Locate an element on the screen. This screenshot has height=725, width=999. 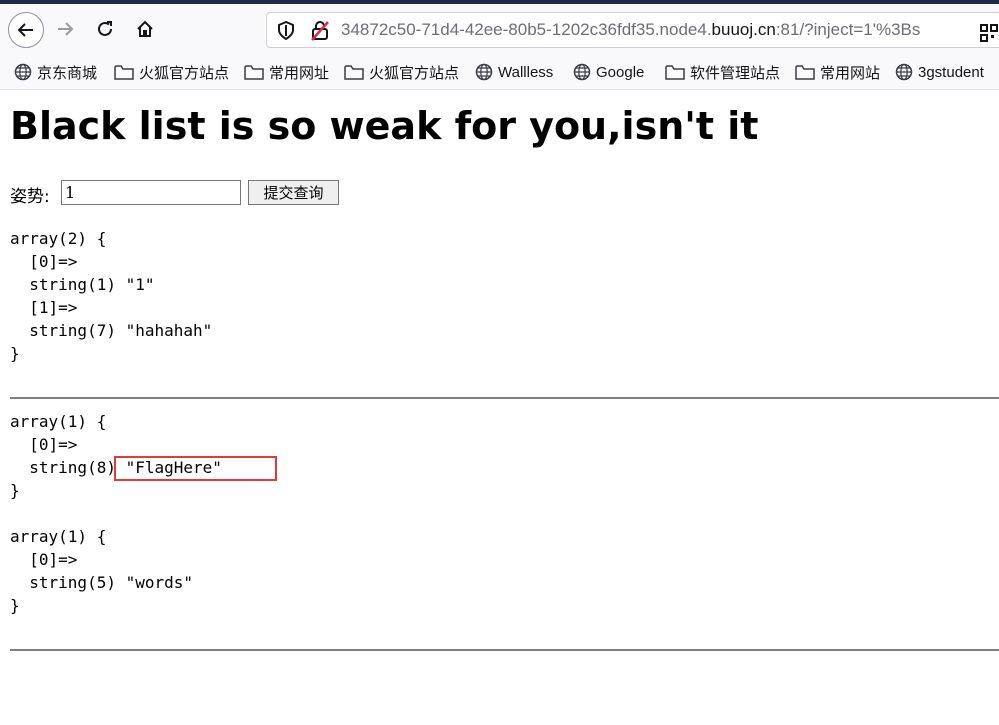
bookmark-folder: 常用网站 is located at coordinates (837, 72).